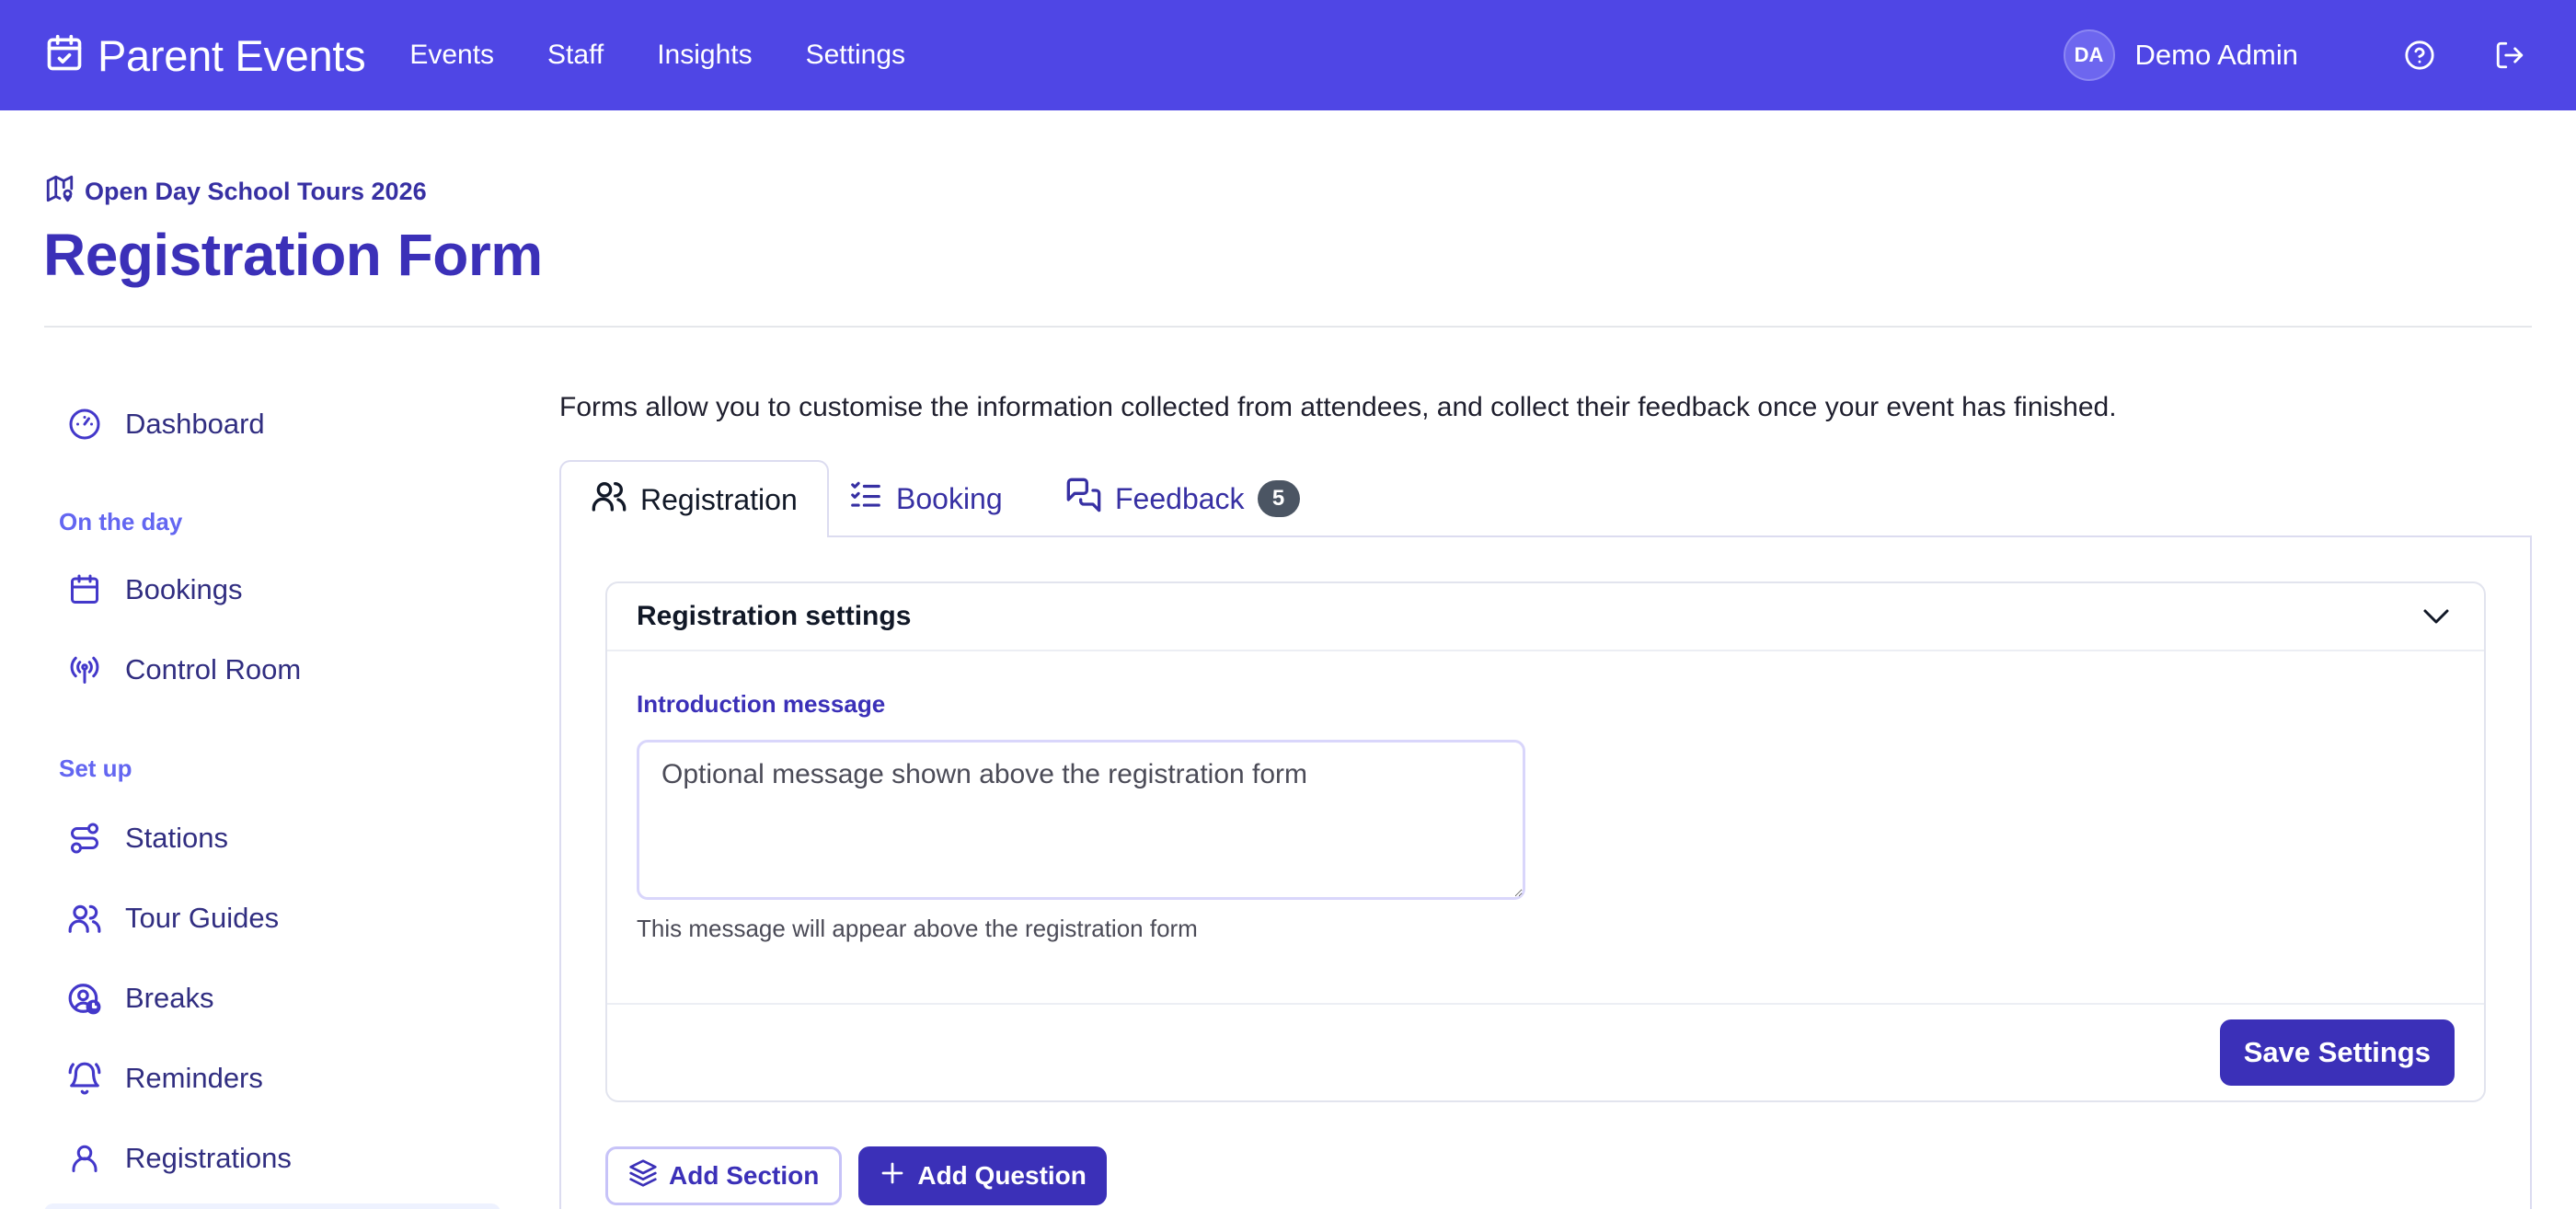  What do you see at coordinates (2420, 55) in the screenshot?
I see `help-circle-icon` at bounding box center [2420, 55].